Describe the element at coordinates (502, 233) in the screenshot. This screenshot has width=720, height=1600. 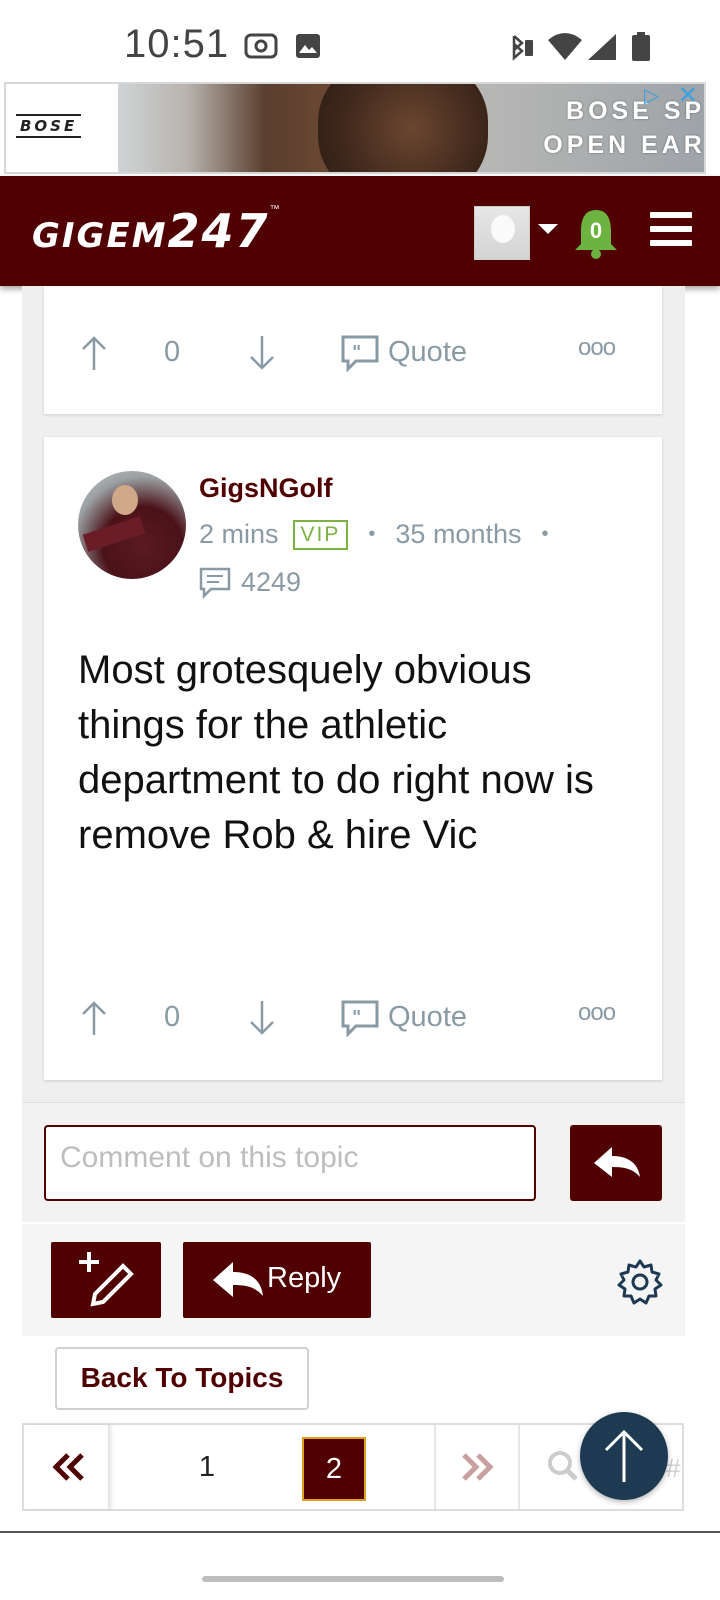
I see `user-avatar` at that location.